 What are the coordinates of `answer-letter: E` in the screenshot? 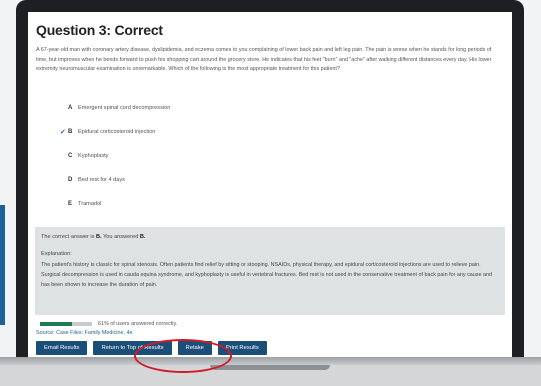 It's located at (70, 204).